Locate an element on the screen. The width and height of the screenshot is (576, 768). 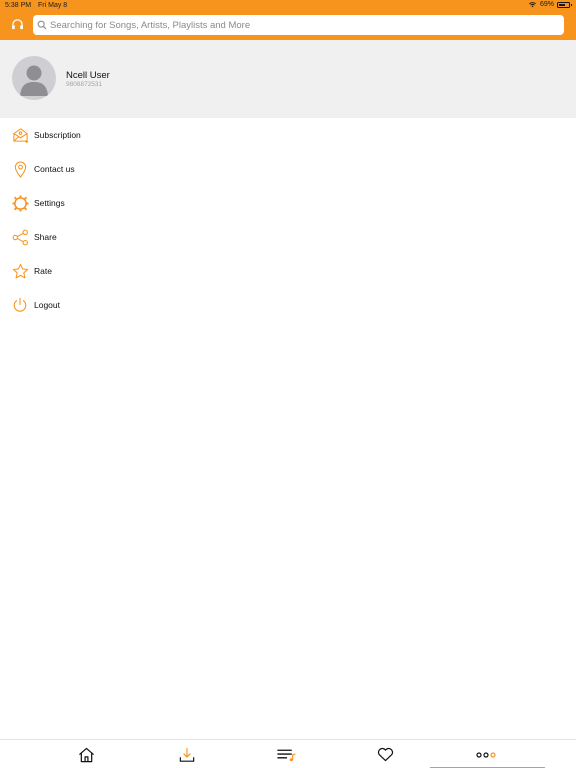
heart-icon is located at coordinates (385, 754).